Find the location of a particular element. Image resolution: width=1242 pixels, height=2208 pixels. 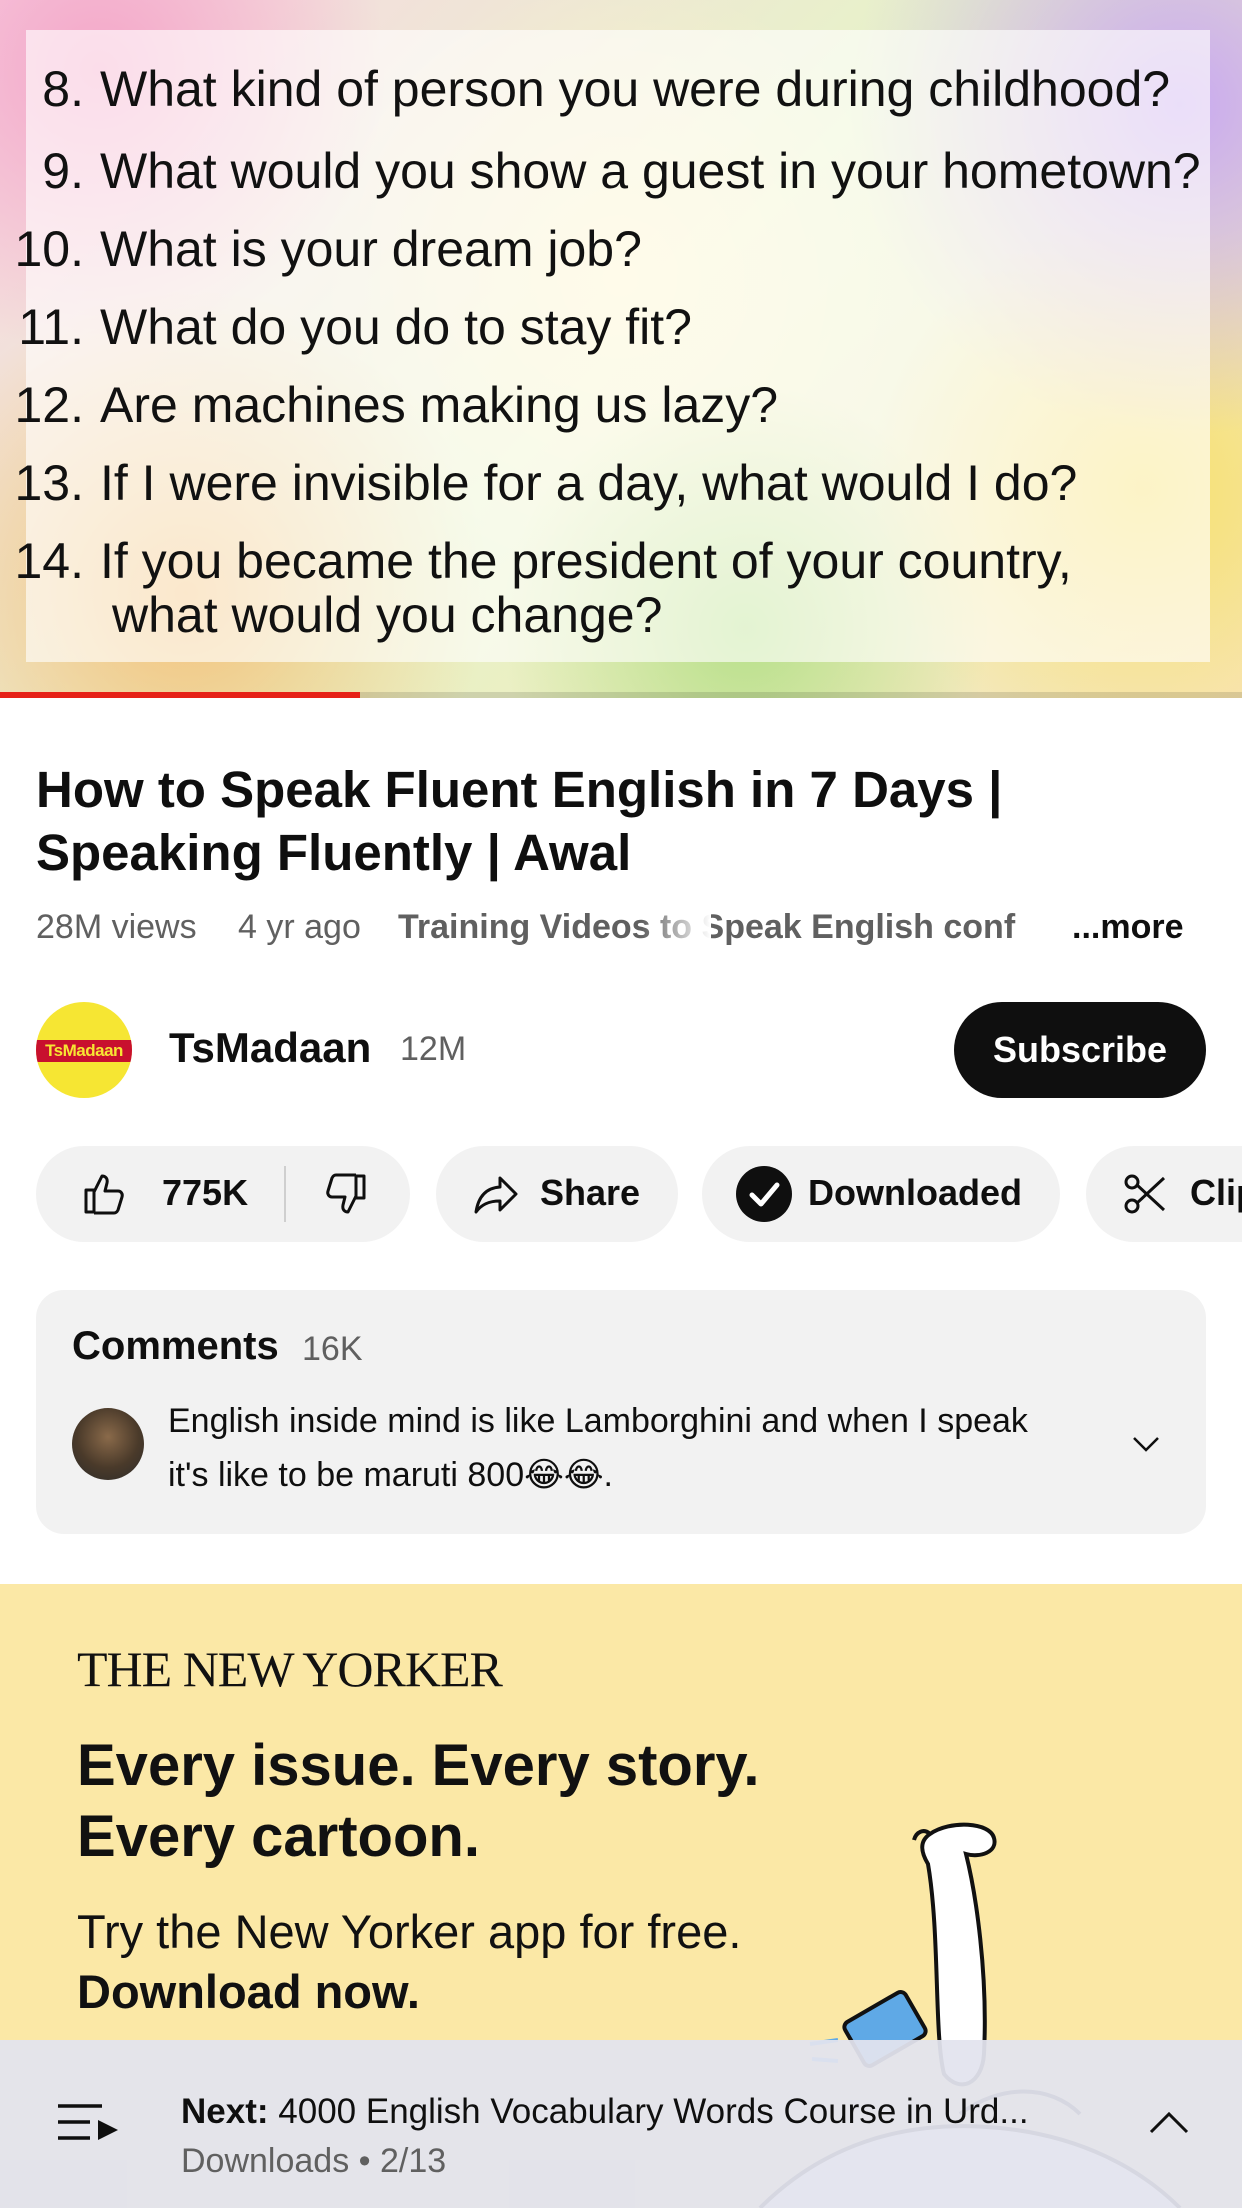

clip-label: Clip is located at coordinates (1216, 1192).